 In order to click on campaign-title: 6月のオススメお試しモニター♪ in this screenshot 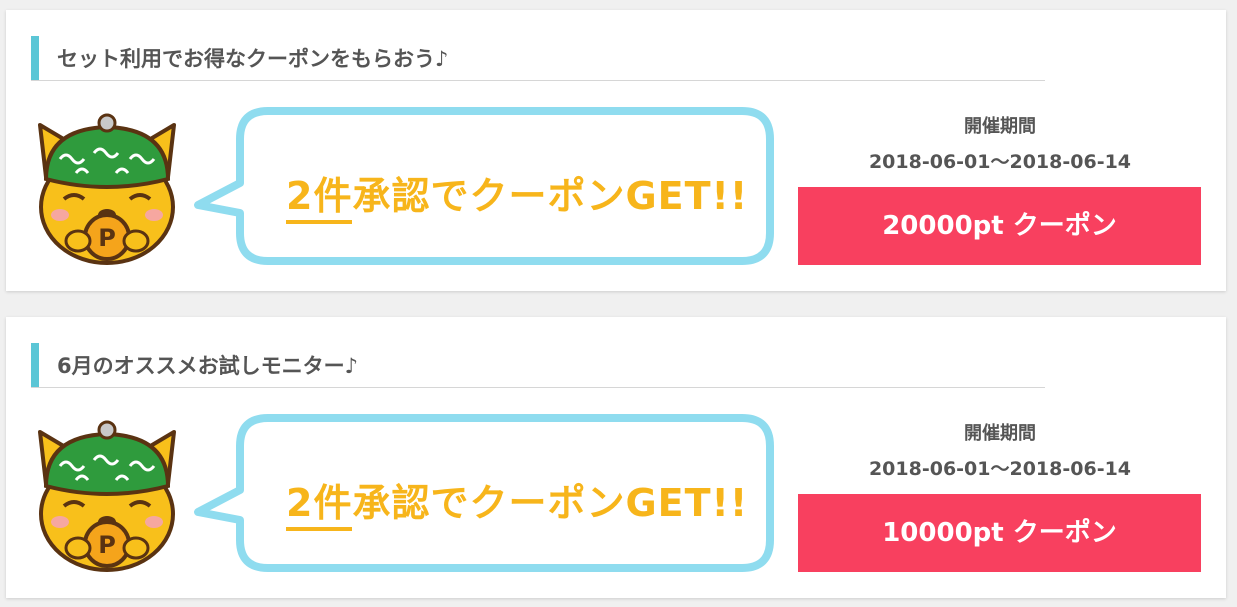, I will do `click(208, 366)`.